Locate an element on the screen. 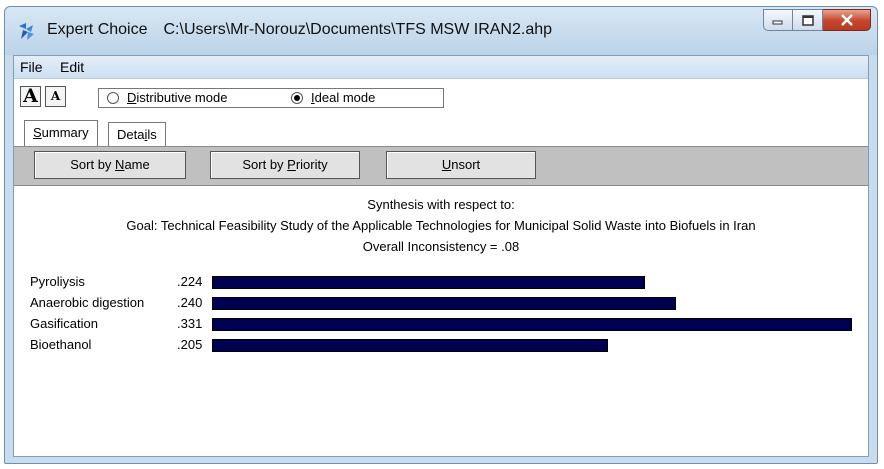  ideal-radio-circle is located at coordinates (297, 97).